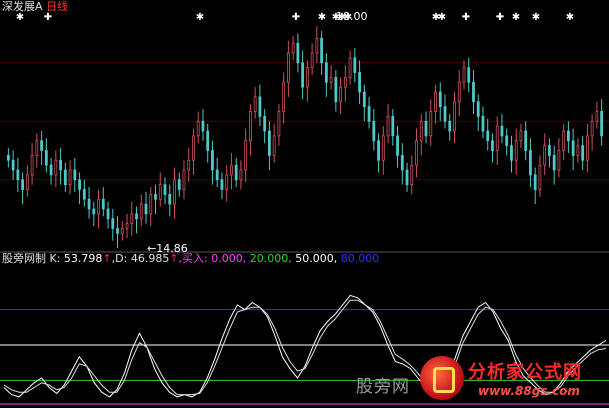 The image size is (609, 408). What do you see at coordinates (22, 6) in the screenshot?
I see `stock-title: 深发展A` at bounding box center [22, 6].